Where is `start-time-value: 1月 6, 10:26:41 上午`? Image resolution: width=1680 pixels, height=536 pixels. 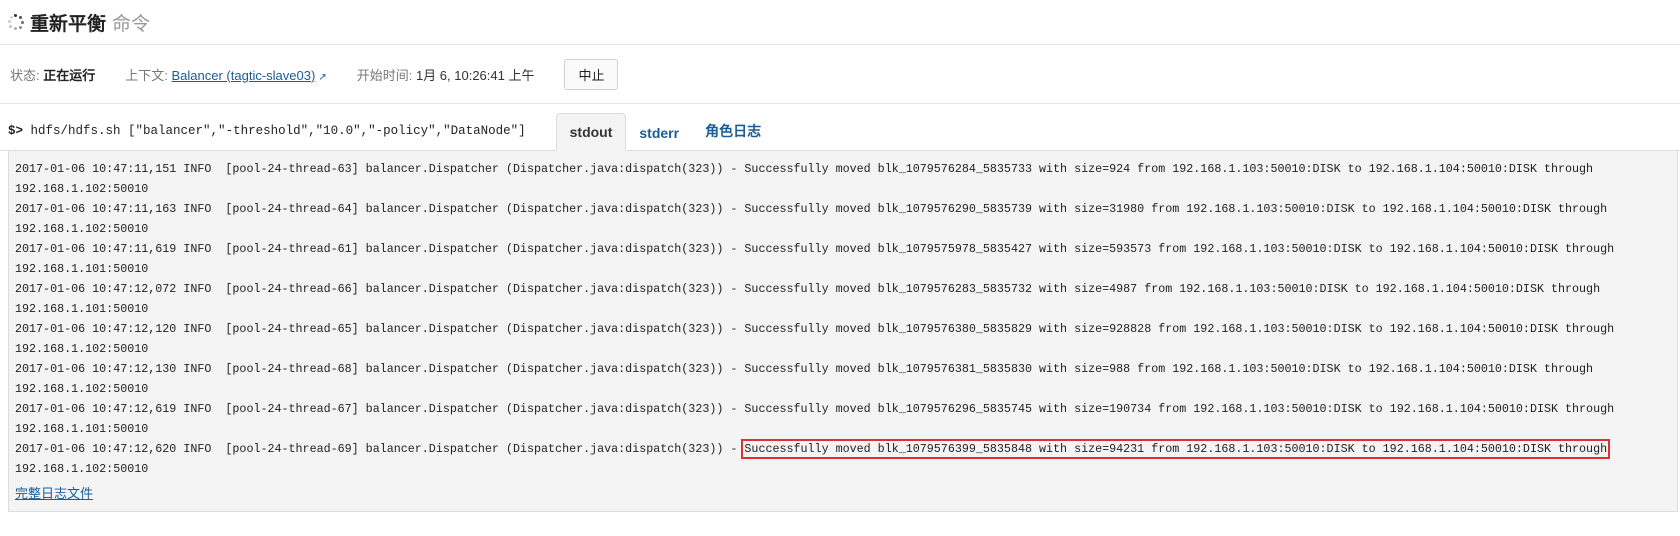 start-time-value: 1月 6, 10:26:41 上午 is located at coordinates (475, 75).